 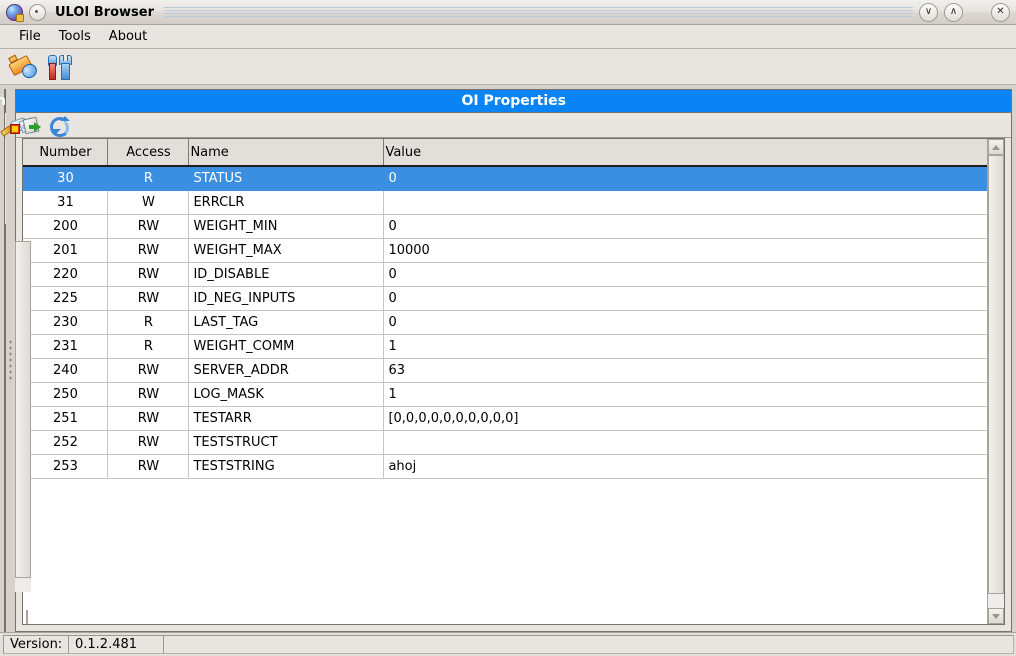 I want to click on cell-number: 201, so click(x=66, y=250).